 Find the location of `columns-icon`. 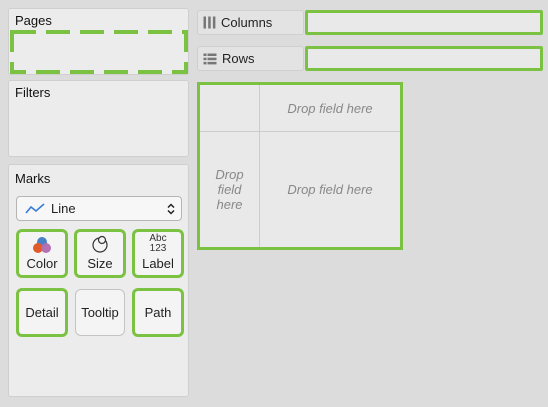

columns-icon is located at coordinates (209, 22).